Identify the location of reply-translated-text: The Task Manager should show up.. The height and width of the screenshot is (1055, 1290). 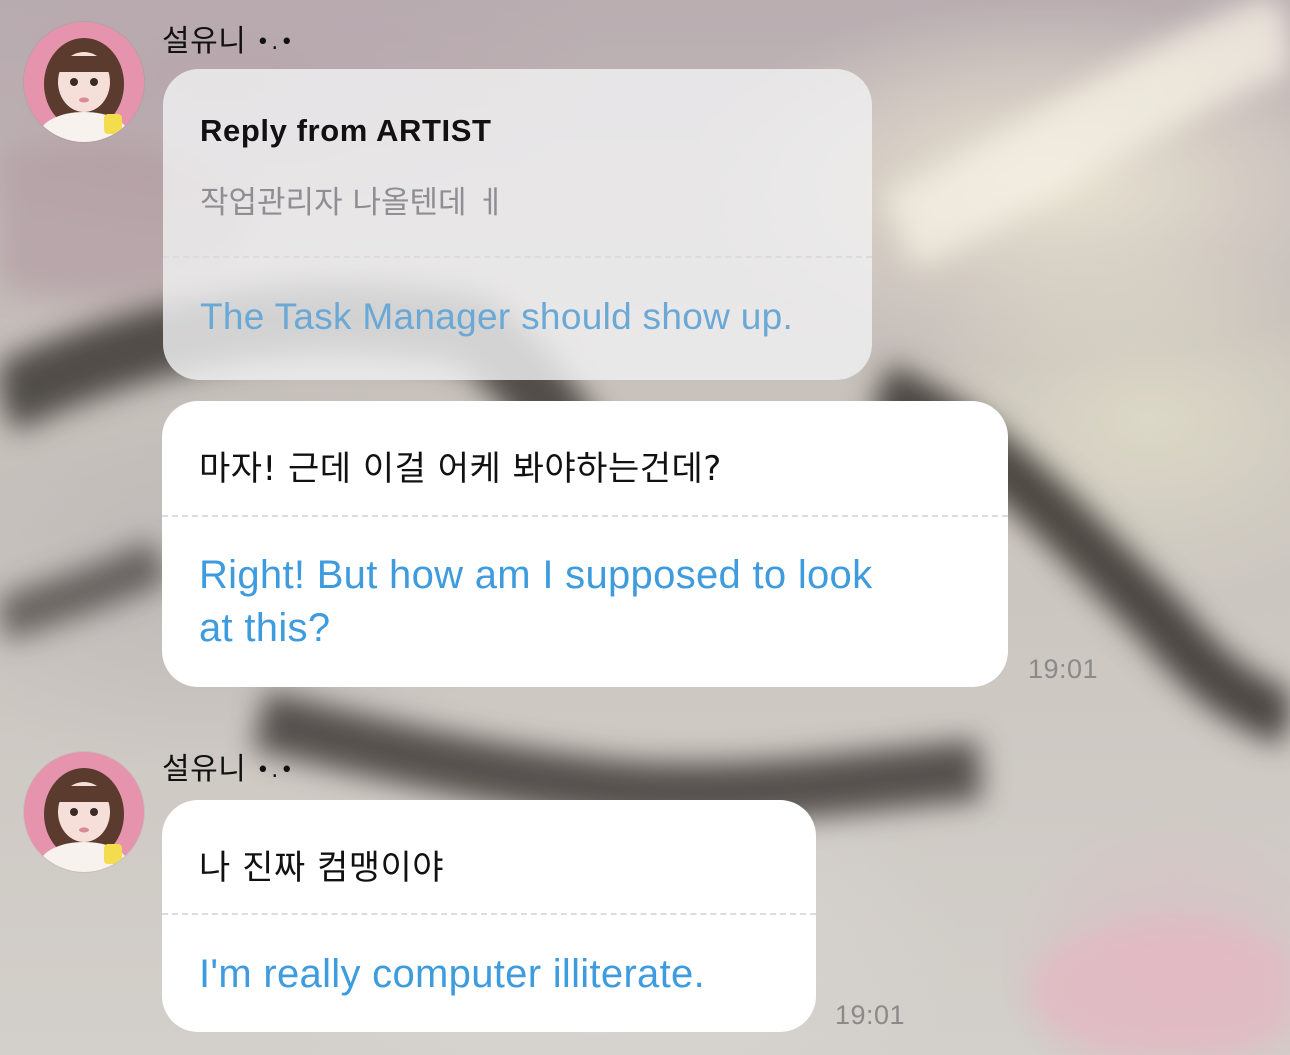
(497, 316).